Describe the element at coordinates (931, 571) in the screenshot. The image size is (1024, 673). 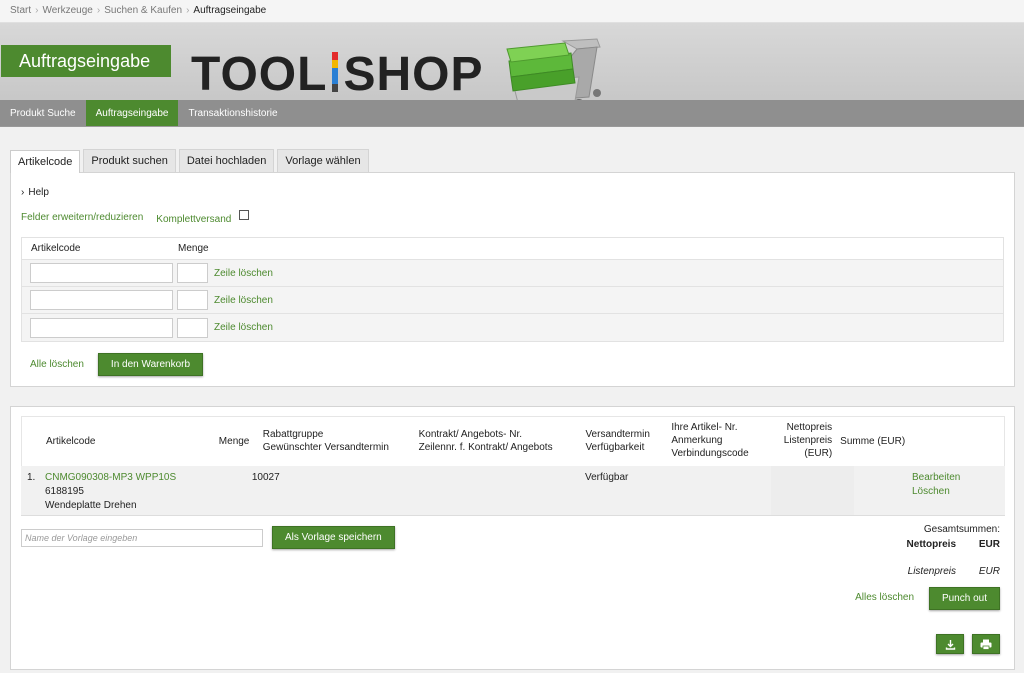
I see `totals-list-label: Listenpreis` at that location.